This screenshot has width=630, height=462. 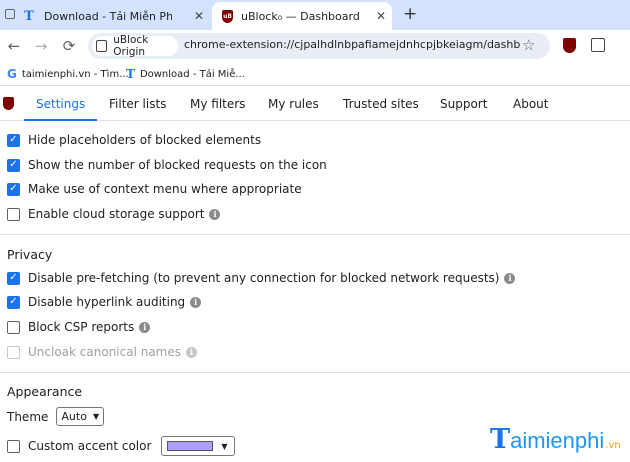 I want to click on setting-hyperlink-auditing: ✓ Disable hyperlink auditing i, so click(x=104, y=302).